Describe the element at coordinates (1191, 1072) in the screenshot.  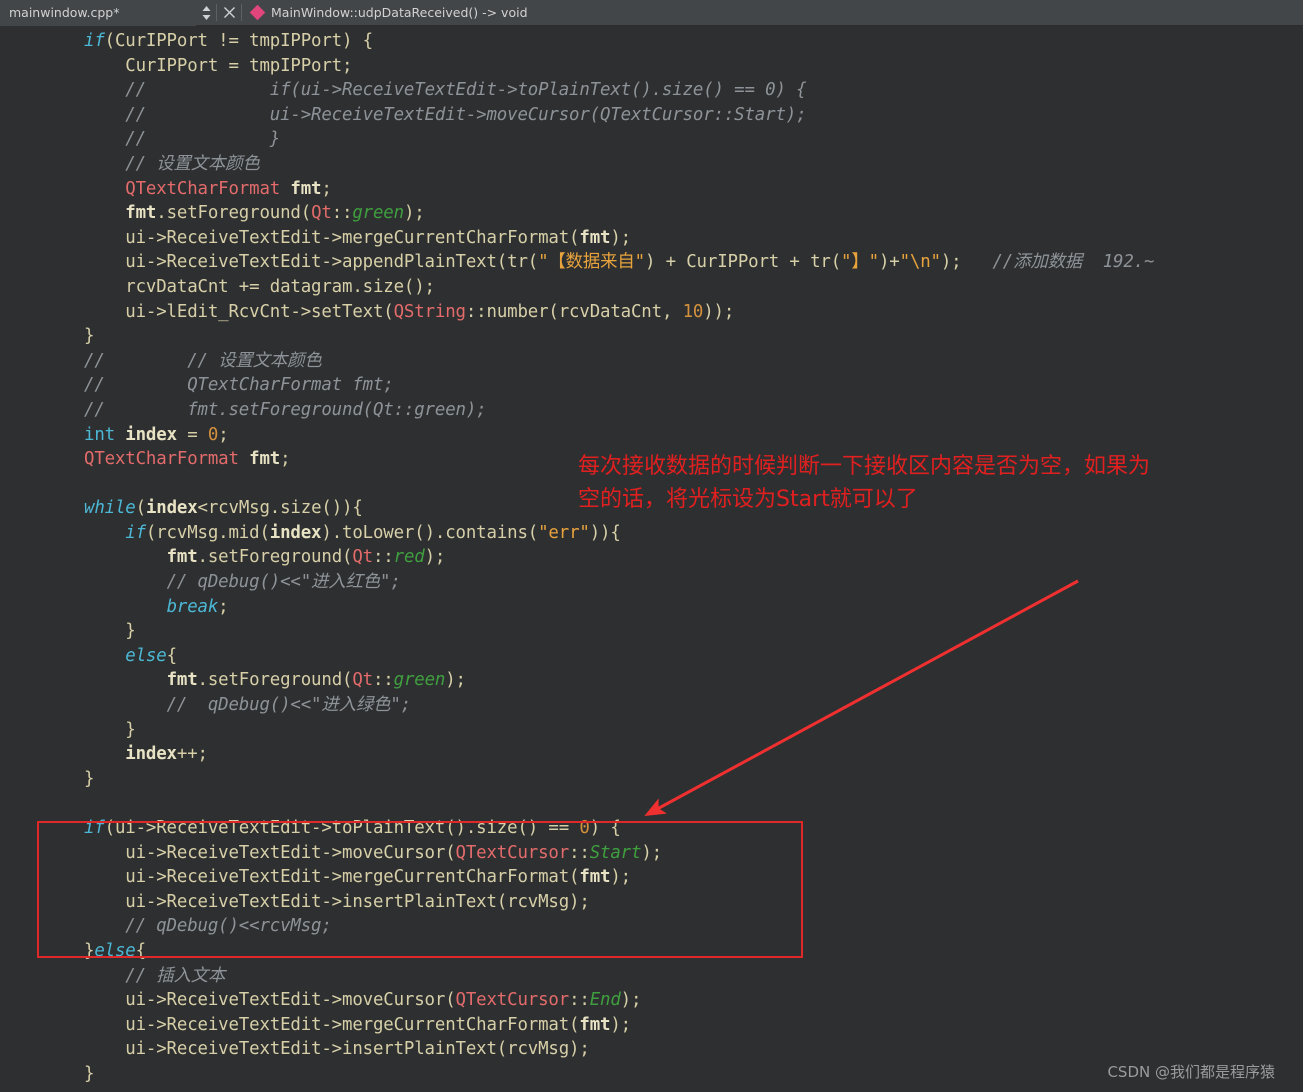
I see `csdn-watermark: CSDN @我们都是程序猿` at that location.